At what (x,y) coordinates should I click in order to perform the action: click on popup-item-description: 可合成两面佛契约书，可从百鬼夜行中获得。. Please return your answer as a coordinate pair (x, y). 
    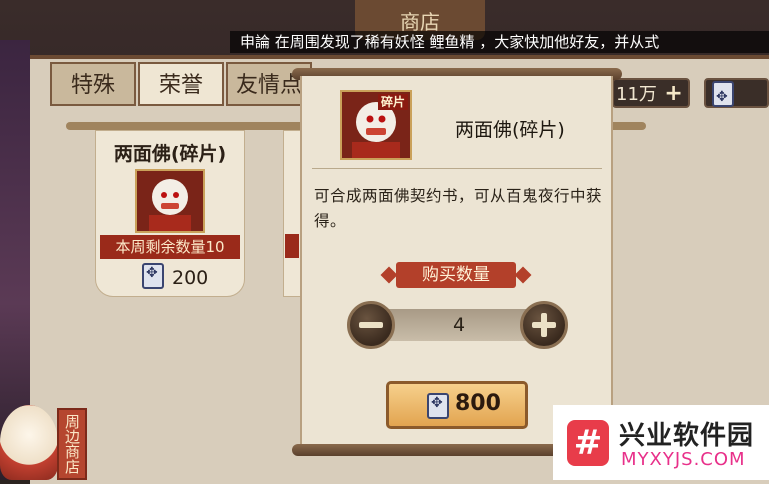
    Looking at the image, I should click on (458, 208).